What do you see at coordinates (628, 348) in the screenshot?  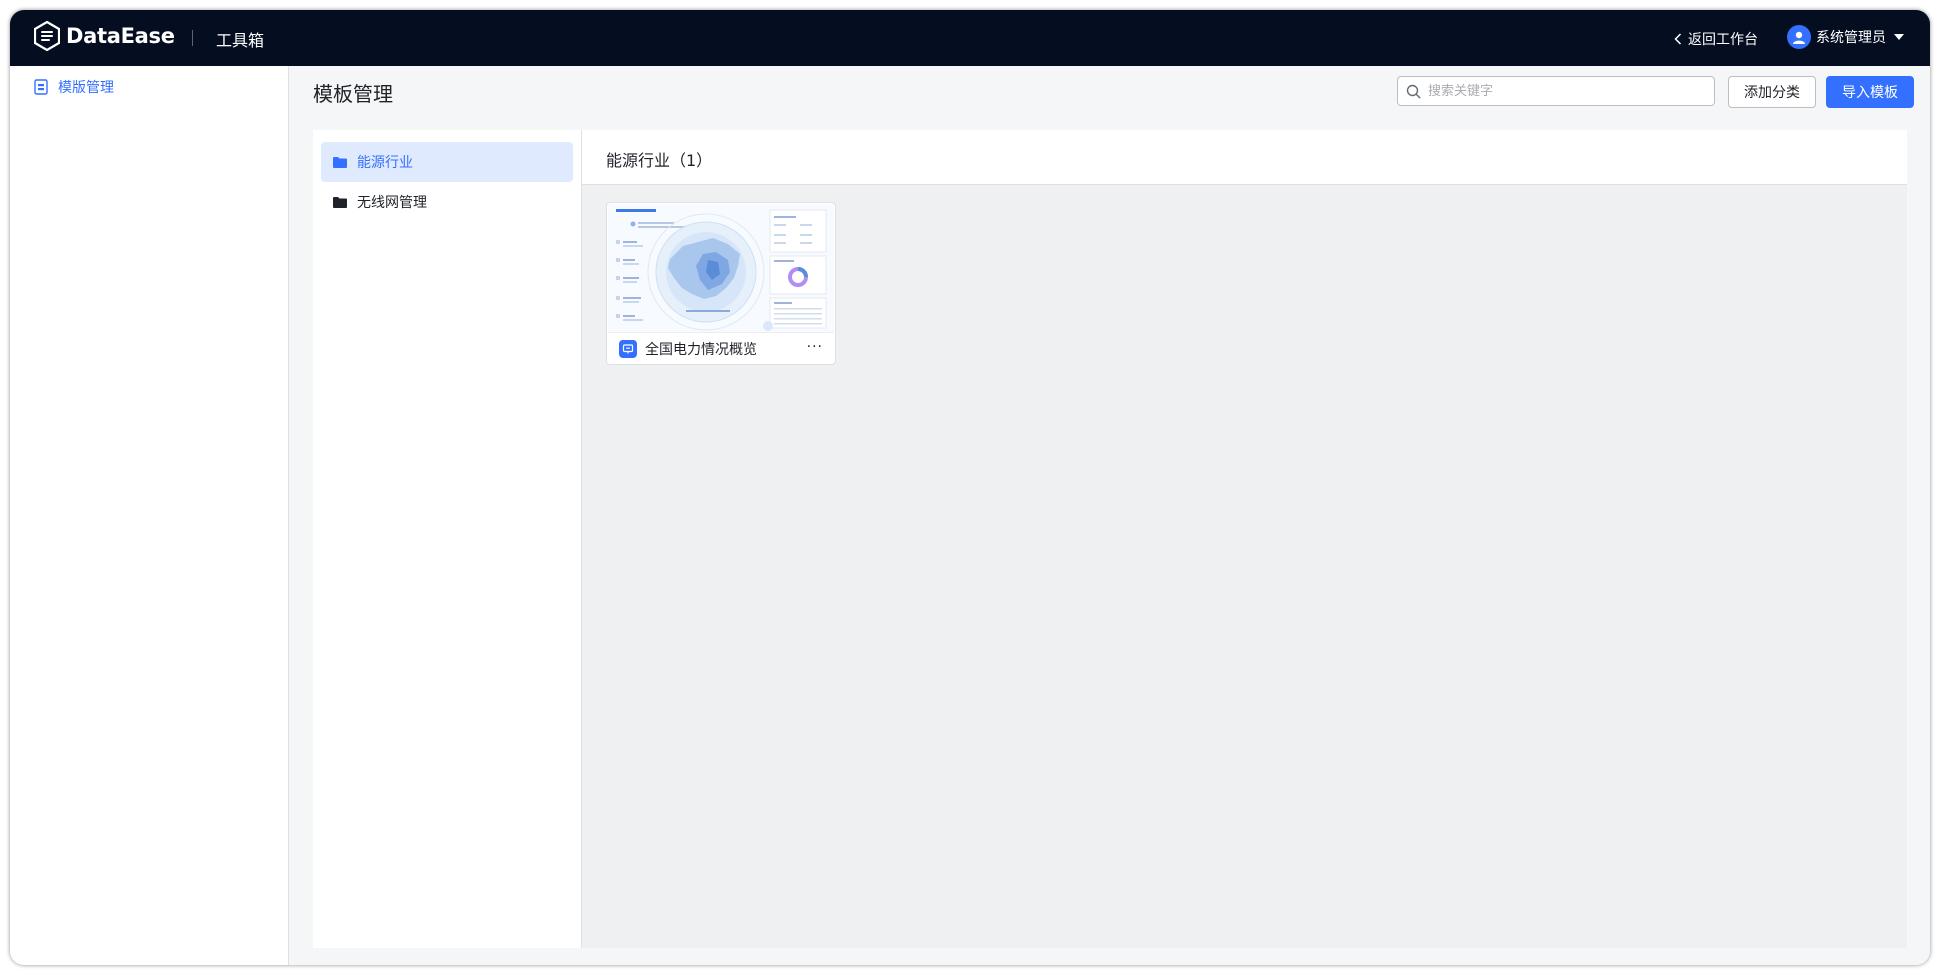 I see `screen-icon` at bounding box center [628, 348].